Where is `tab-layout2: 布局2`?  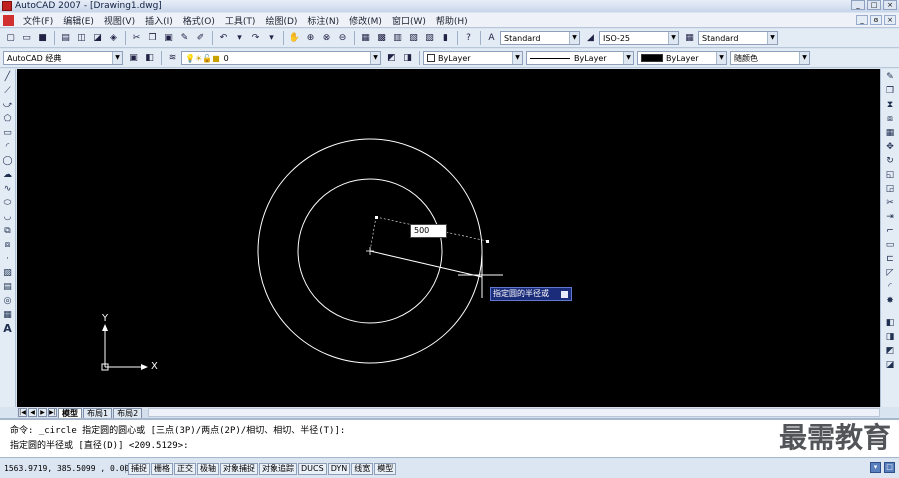
tab-layout2: 布局2 is located at coordinates (128, 412).